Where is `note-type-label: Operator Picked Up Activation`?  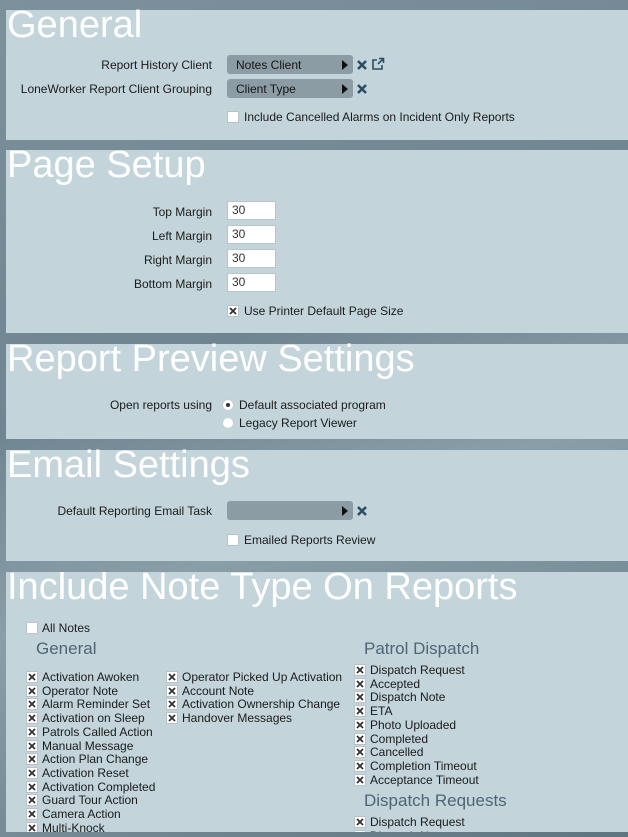 note-type-label: Operator Picked Up Activation is located at coordinates (262, 677).